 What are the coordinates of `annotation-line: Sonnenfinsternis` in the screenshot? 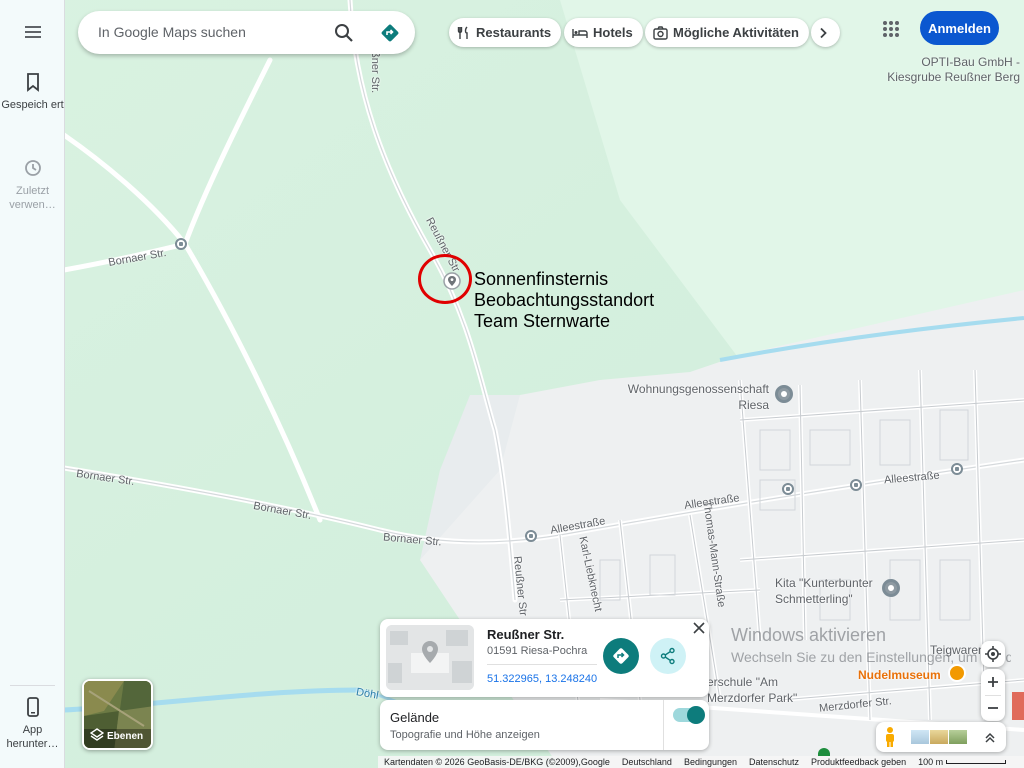 It's located at (541, 279).